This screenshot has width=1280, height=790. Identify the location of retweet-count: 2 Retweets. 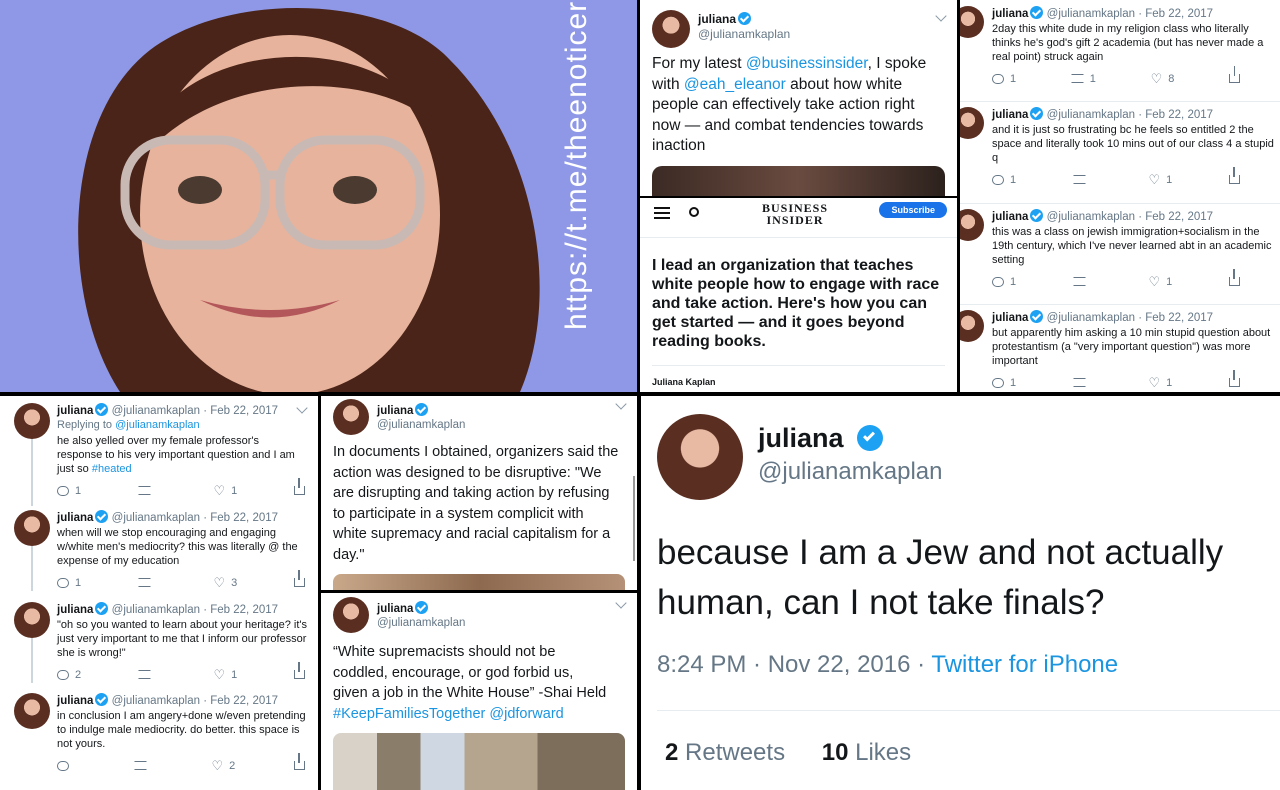
(725, 752).